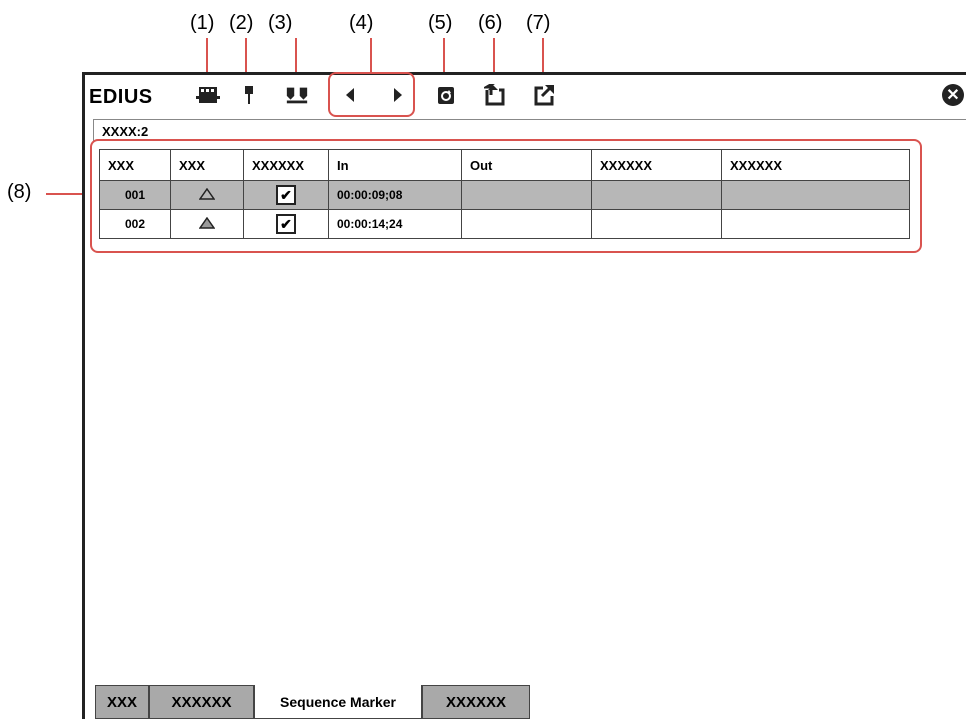 This screenshot has height=719, width=966. Describe the element at coordinates (207, 195) in the screenshot. I see `hollow-triangle-icon` at that location.